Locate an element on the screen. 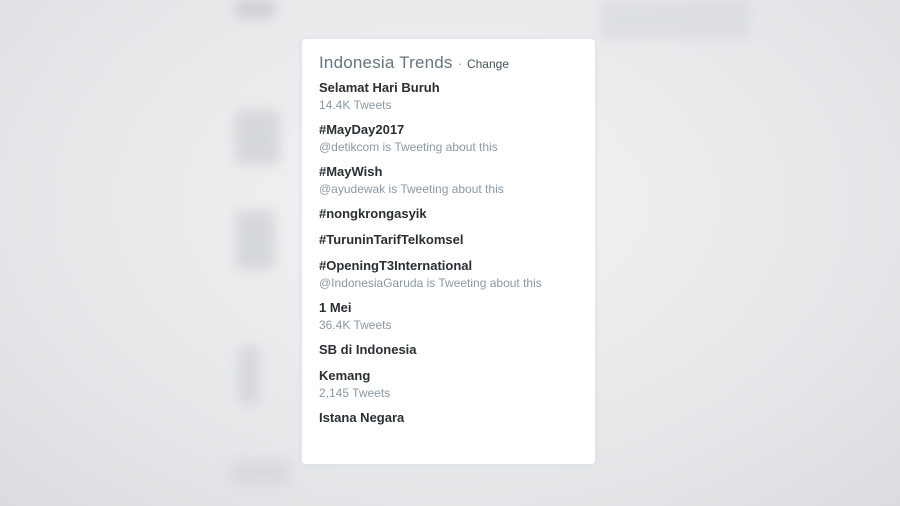 The width and height of the screenshot is (900, 506). trend-item: #TuruninTarifTelkomsel is located at coordinates (449, 240).